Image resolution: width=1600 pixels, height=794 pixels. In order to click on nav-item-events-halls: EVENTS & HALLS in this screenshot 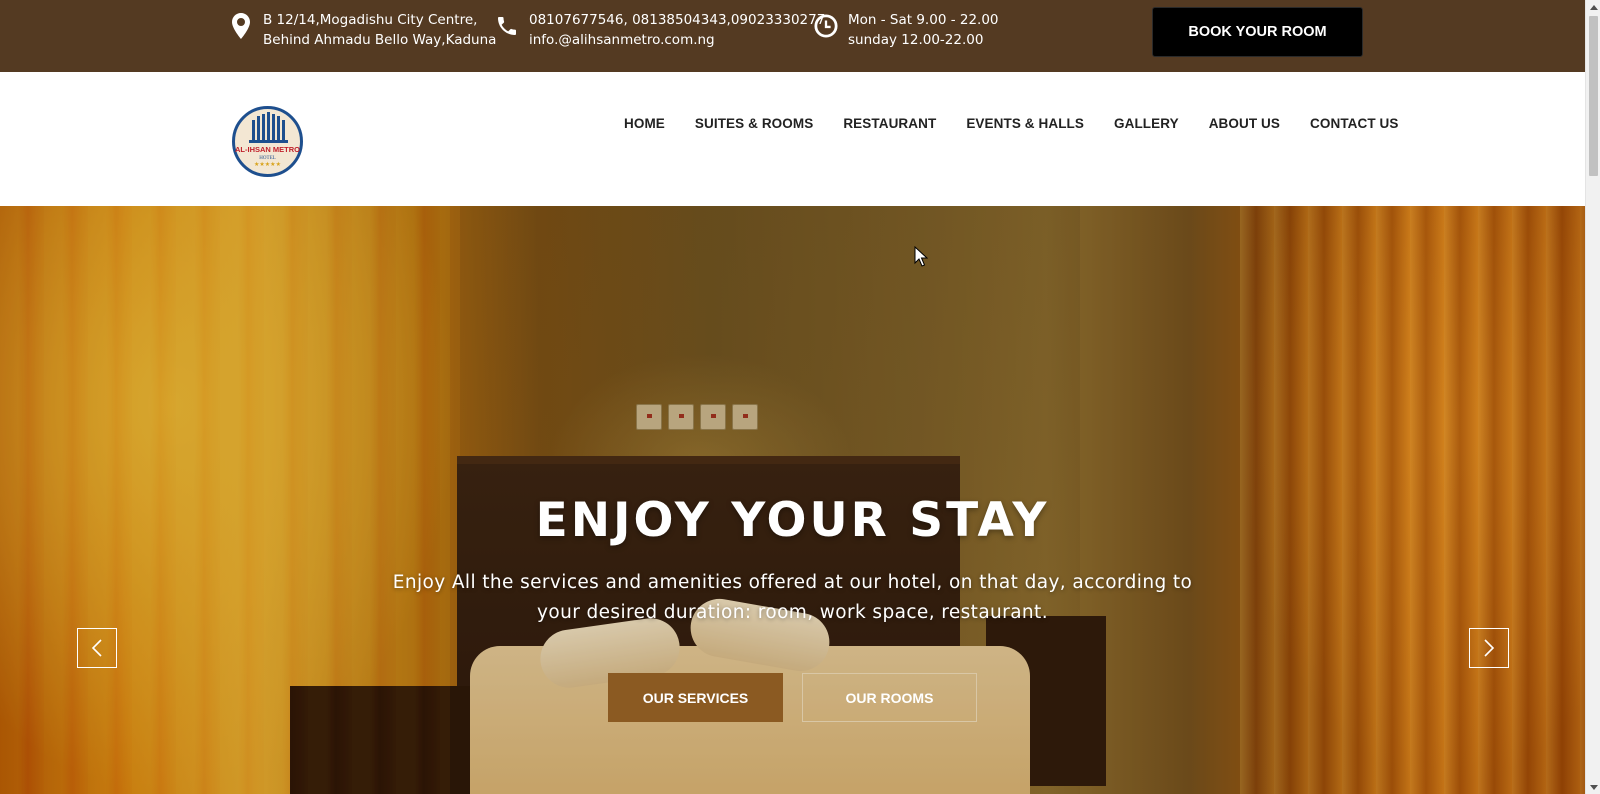, I will do `click(1025, 123)`.